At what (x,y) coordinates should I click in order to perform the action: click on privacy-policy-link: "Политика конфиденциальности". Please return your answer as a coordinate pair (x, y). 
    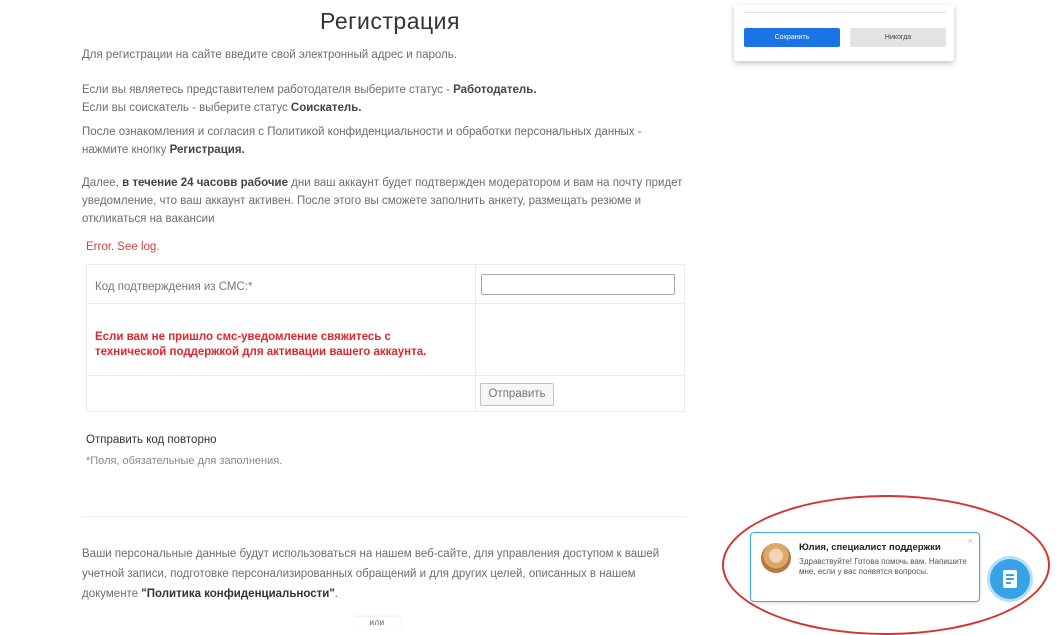
    Looking at the image, I should click on (238, 594).